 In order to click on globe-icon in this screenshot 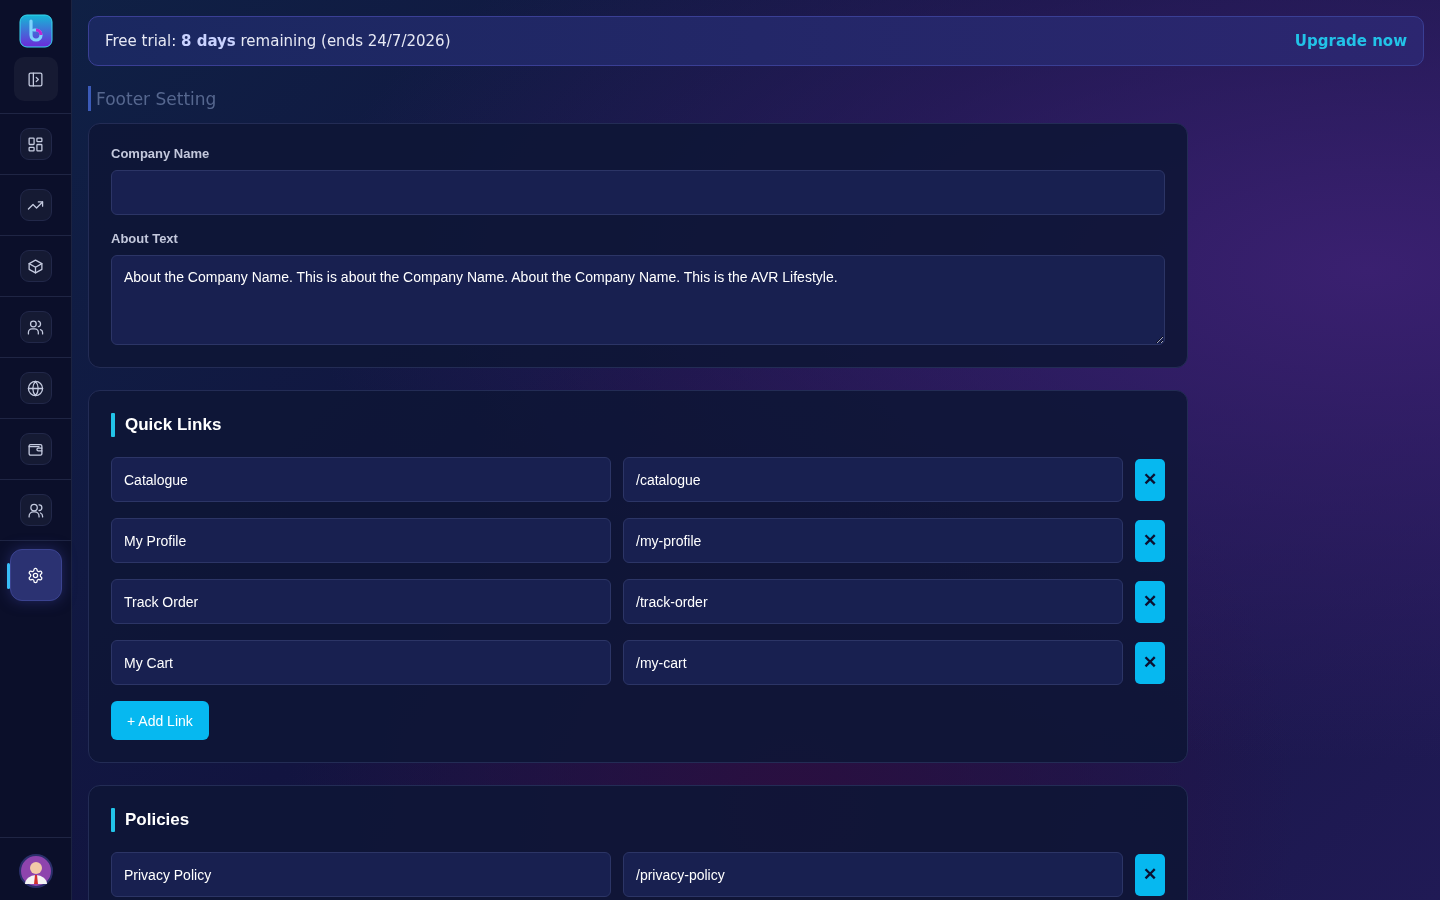, I will do `click(35, 388)`.